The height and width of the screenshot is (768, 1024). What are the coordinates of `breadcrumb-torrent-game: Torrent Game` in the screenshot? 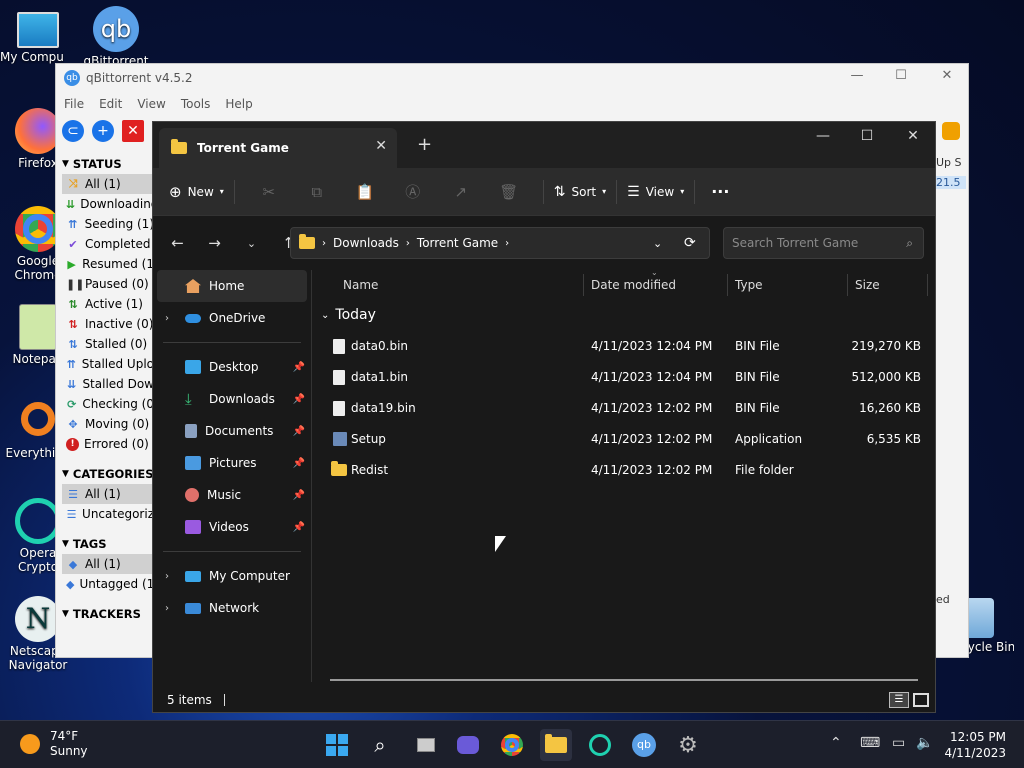 It's located at (457, 243).